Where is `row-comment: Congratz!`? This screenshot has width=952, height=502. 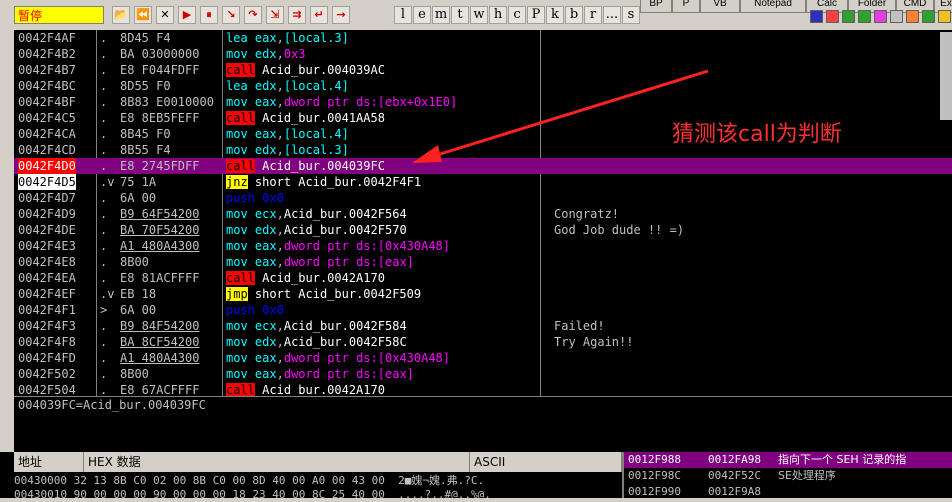
row-comment: Congratz! is located at coordinates (587, 214).